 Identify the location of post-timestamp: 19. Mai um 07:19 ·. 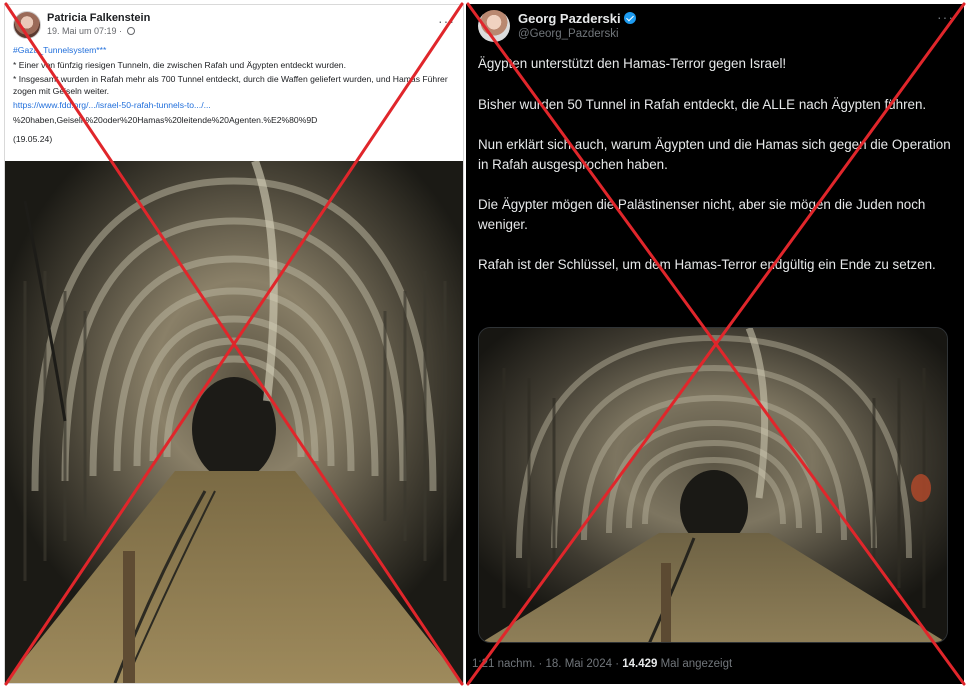
(91, 31).